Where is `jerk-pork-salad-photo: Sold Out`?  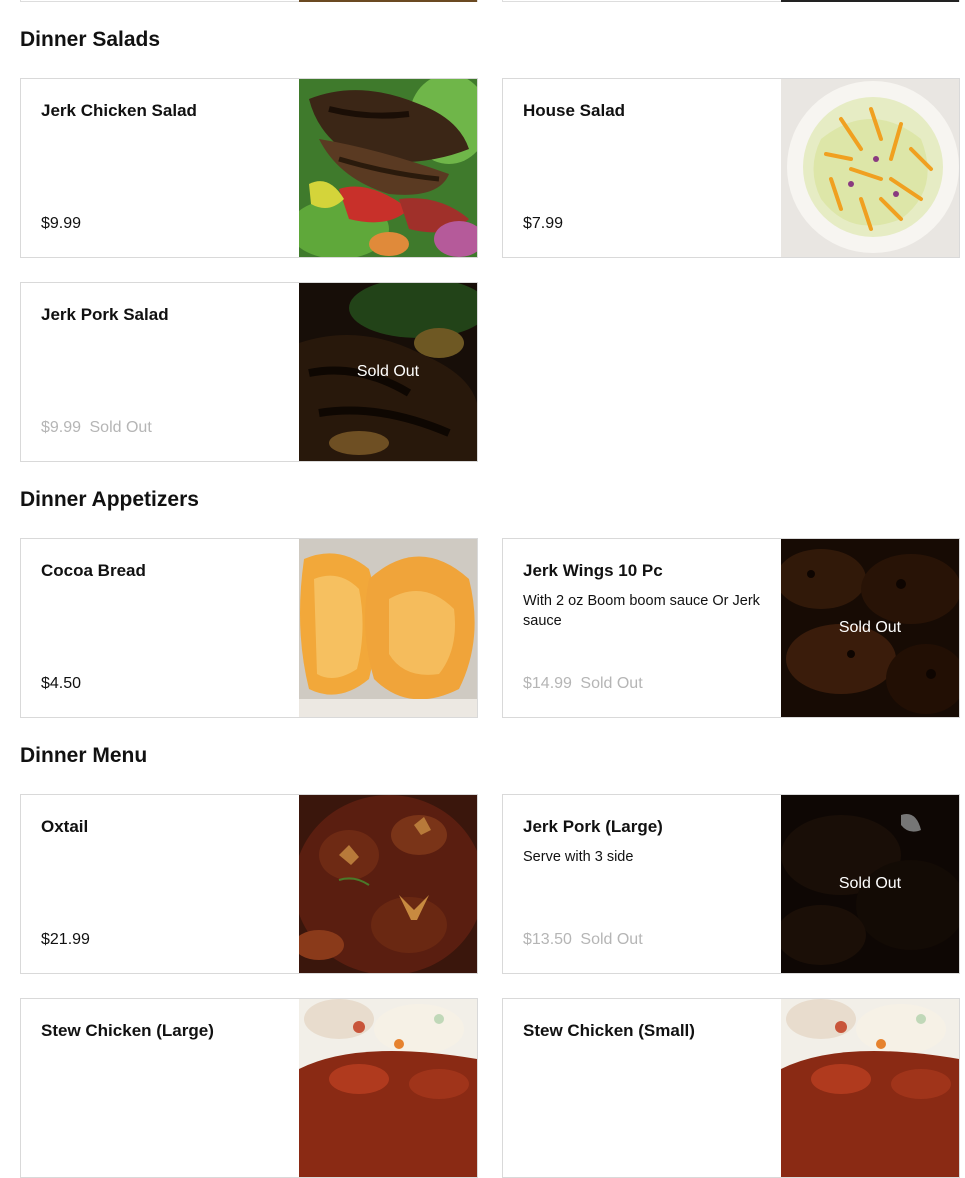 jerk-pork-salad-photo: Sold Out is located at coordinates (388, 372).